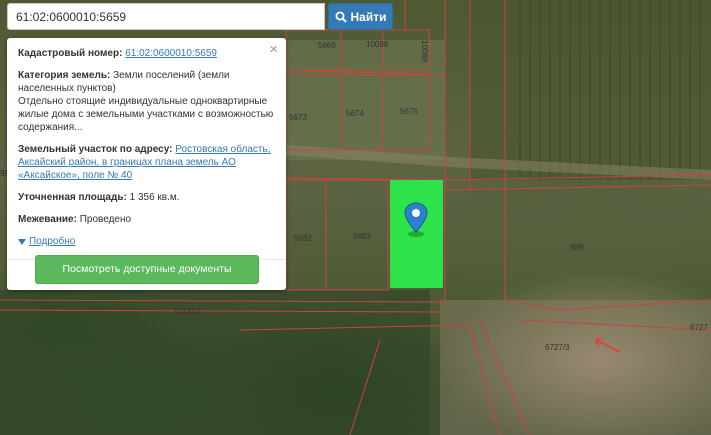  I want to click on search-button: Найти, so click(360, 16).